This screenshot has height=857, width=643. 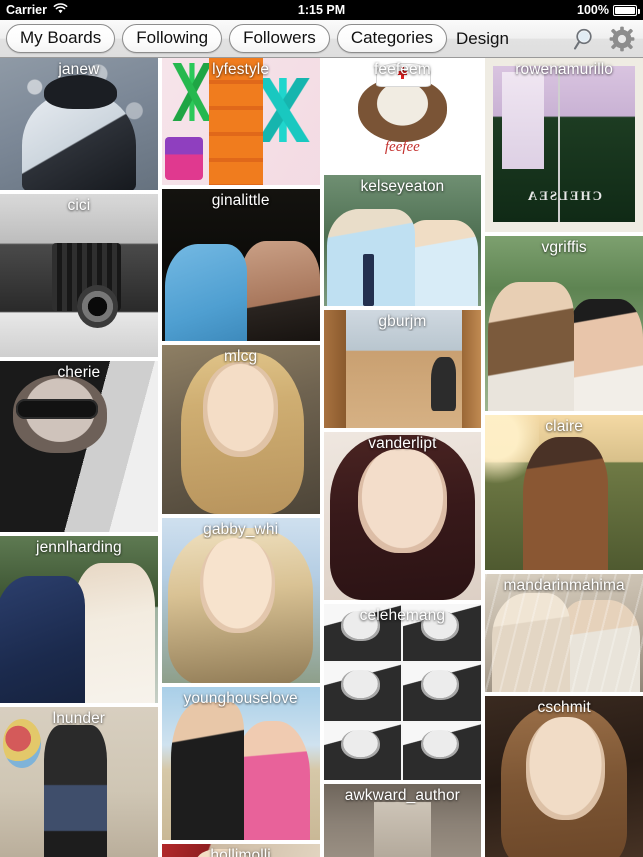 I want to click on dog-signature-text: feefee, so click(x=402, y=147).